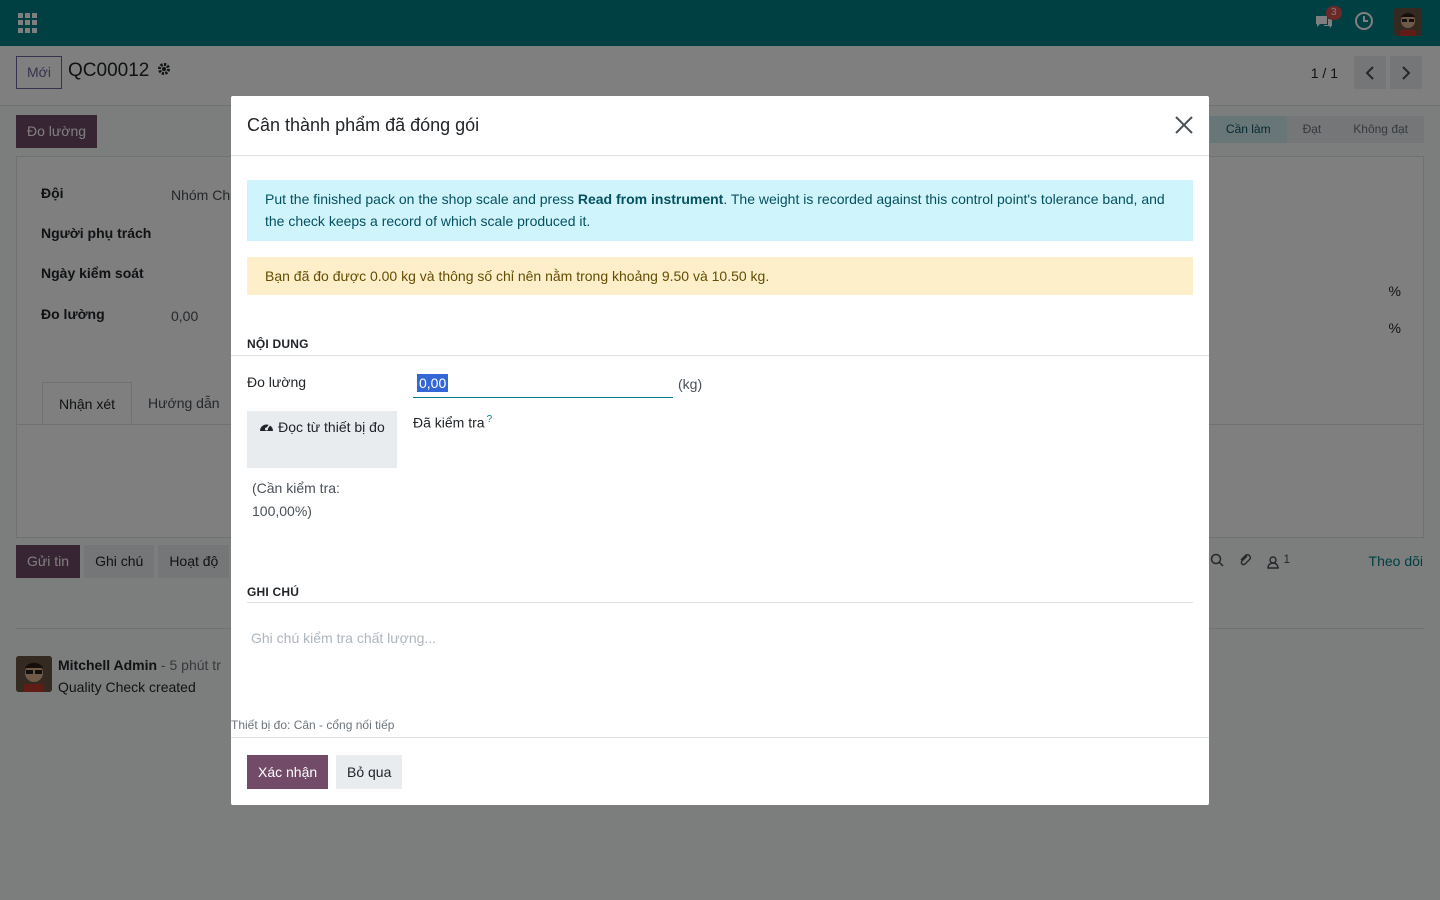  What do you see at coordinates (288, 772) in the screenshot?
I see `confirm-button: Xác nhận` at bounding box center [288, 772].